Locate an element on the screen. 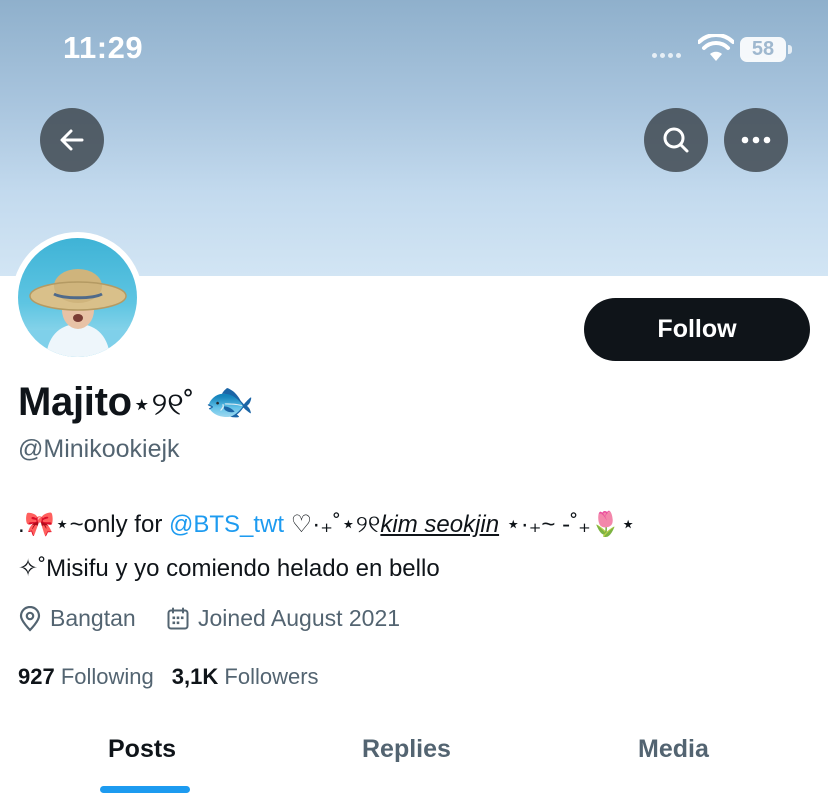  search-button is located at coordinates (676, 140).